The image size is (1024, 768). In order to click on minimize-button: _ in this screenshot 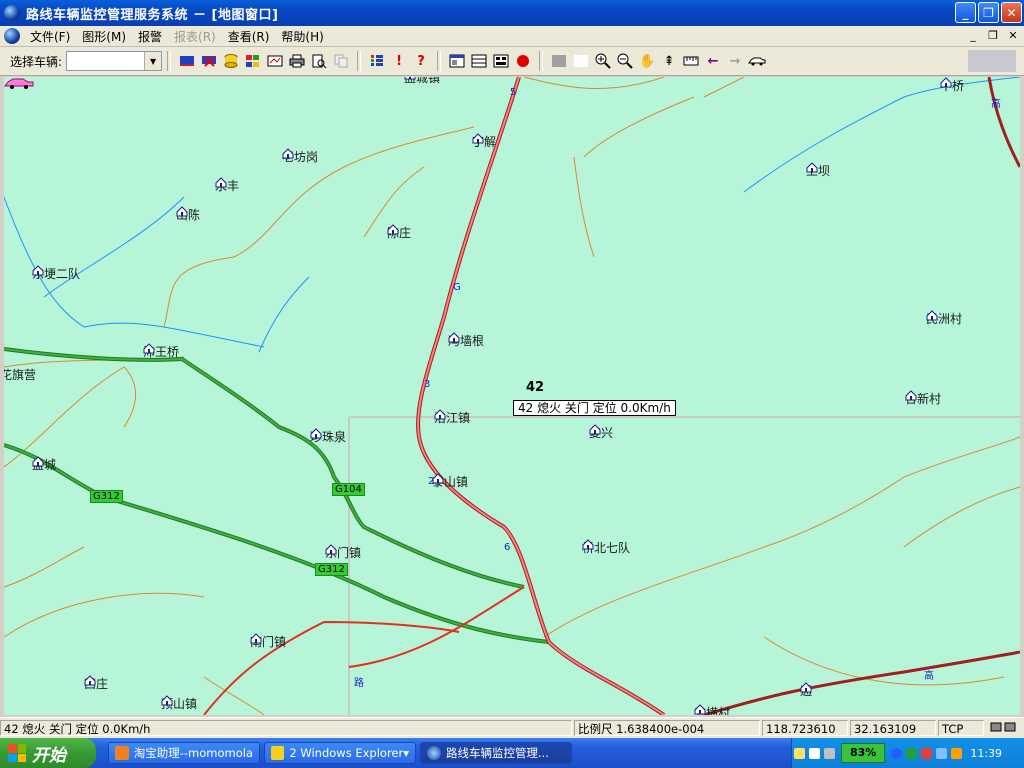, I will do `click(965, 12)`.